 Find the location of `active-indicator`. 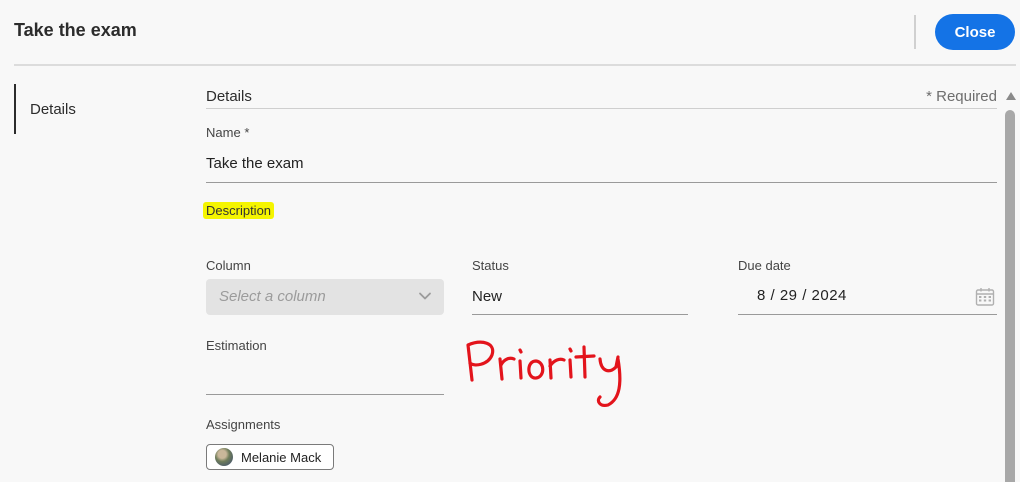

active-indicator is located at coordinates (15, 109).